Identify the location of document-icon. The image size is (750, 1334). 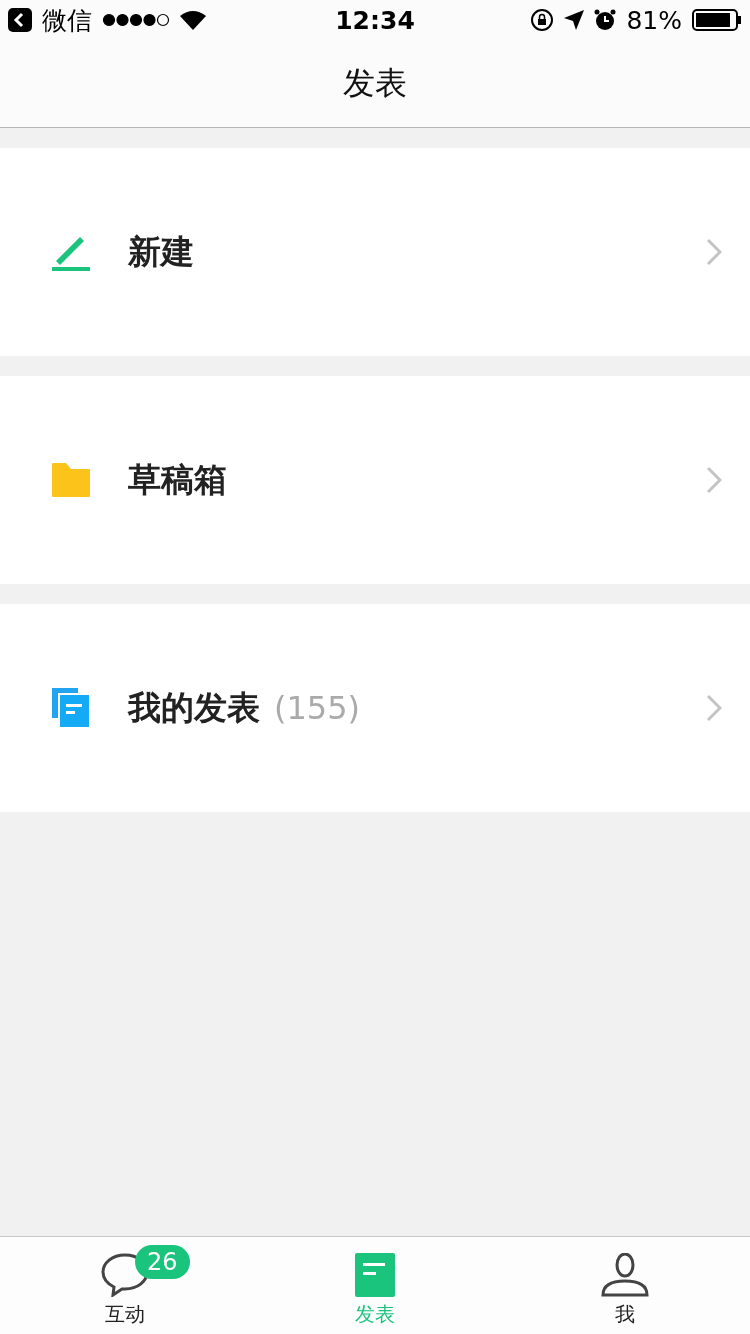
(375, 1275).